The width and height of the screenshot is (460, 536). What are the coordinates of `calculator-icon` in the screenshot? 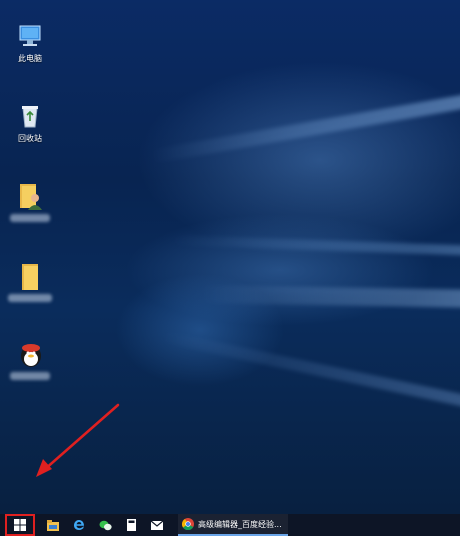 It's located at (131, 525).